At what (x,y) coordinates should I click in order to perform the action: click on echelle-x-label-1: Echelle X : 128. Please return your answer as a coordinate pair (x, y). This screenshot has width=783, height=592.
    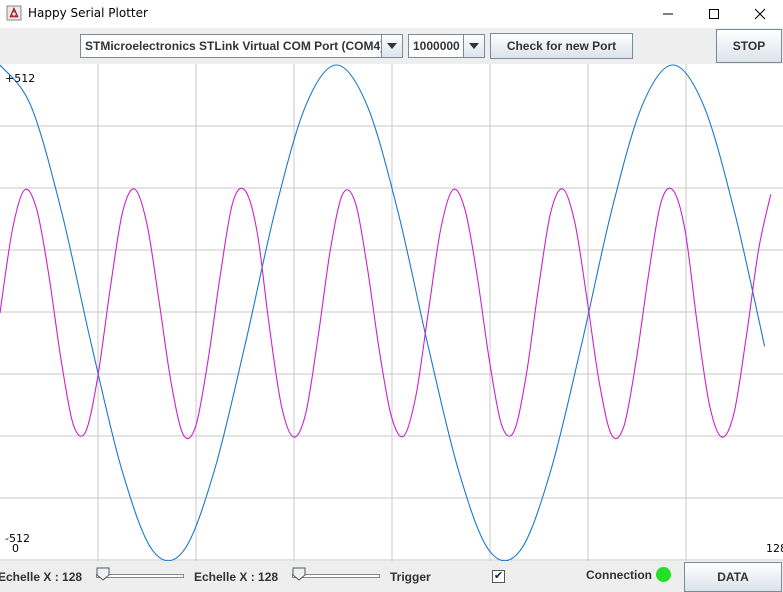
    Looking at the image, I should click on (41, 577).